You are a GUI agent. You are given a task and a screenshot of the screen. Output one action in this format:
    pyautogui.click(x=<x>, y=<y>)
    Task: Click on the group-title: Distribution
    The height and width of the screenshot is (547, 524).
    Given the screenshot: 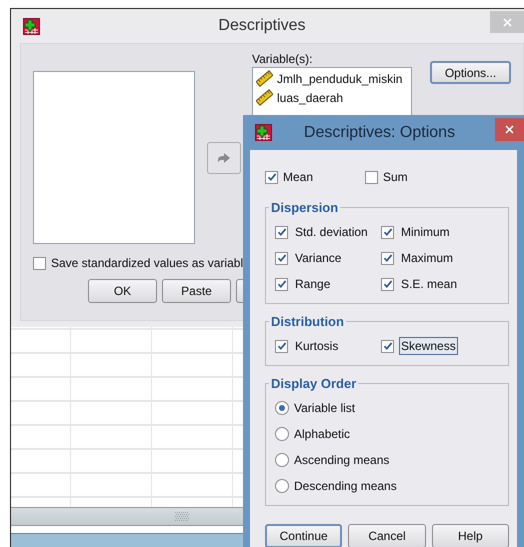 What is the action you would take?
    pyautogui.click(x=307, y=321)
    